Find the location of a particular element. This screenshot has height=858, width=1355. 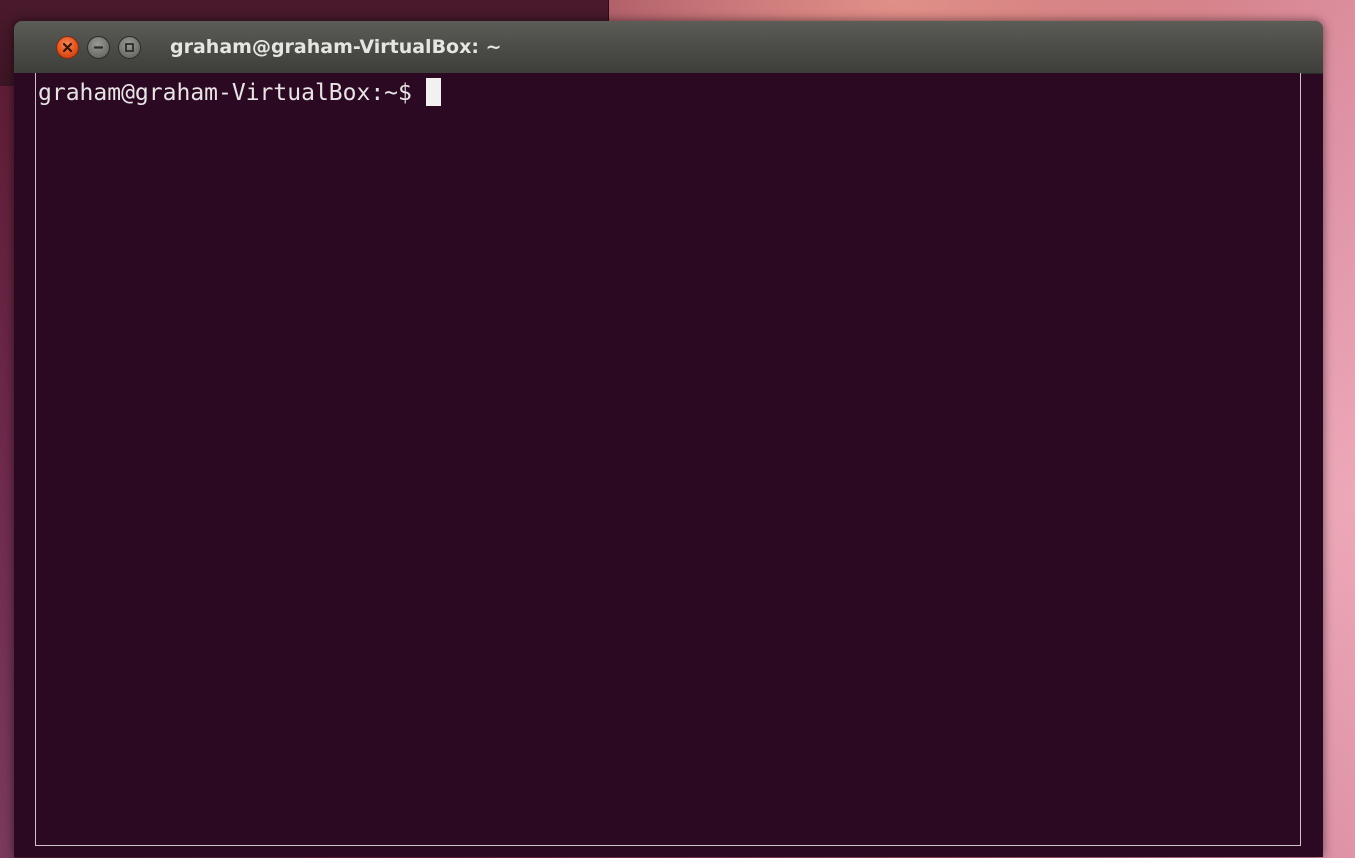

shell-prompt: graham@graham-VirtualBox:~$ is located at coordinates (225, 93).